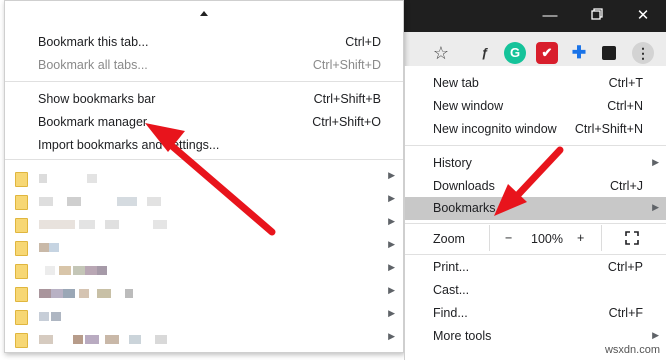 Image resolution: width=666 pixels, height=360 pixels. What do you see at coordinates (529, 181) in the screenshot?
I see `arrow-to-bookmarks` at bounding box center [529, 181].